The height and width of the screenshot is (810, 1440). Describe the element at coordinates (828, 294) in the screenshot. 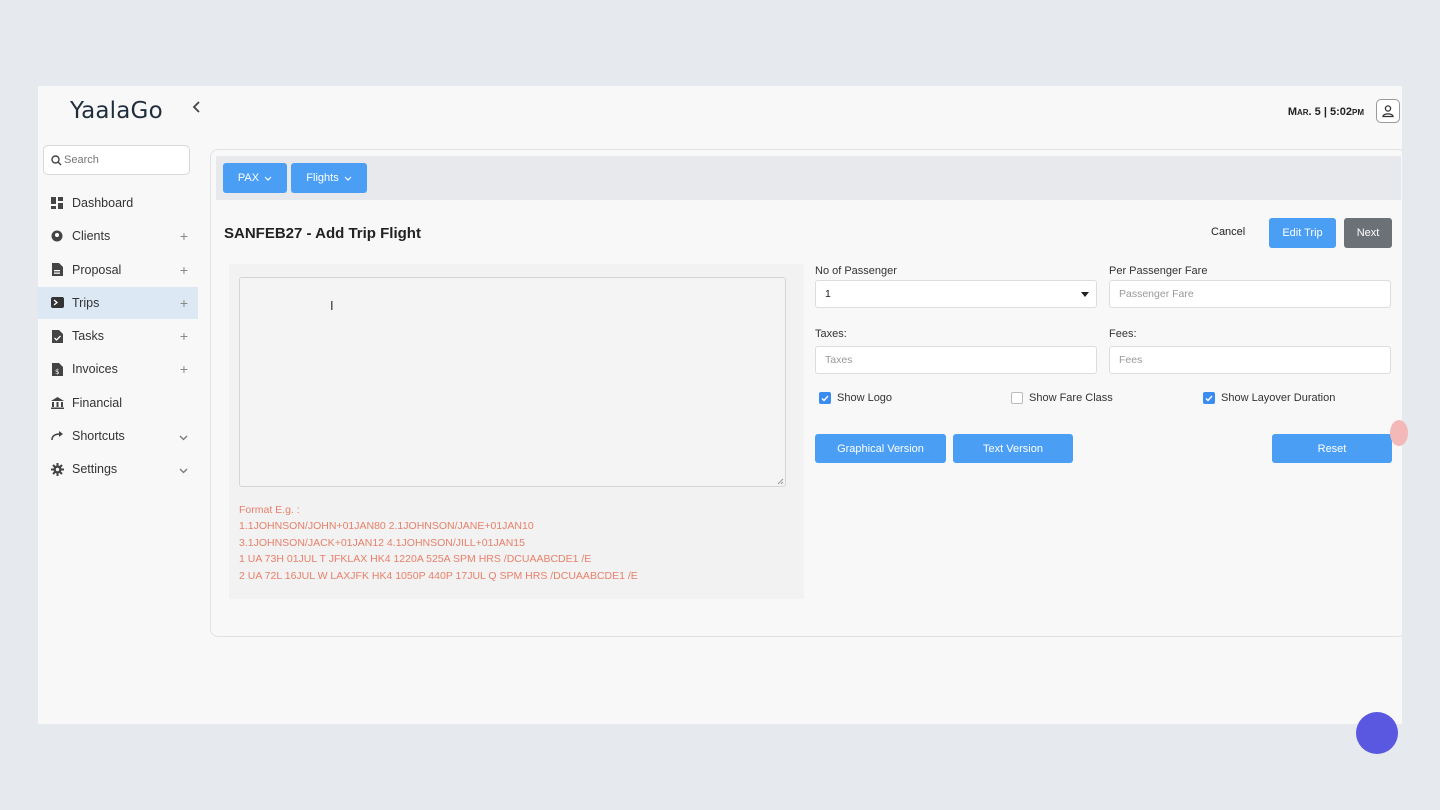

I see `passenger-count-value: 1` at that location.